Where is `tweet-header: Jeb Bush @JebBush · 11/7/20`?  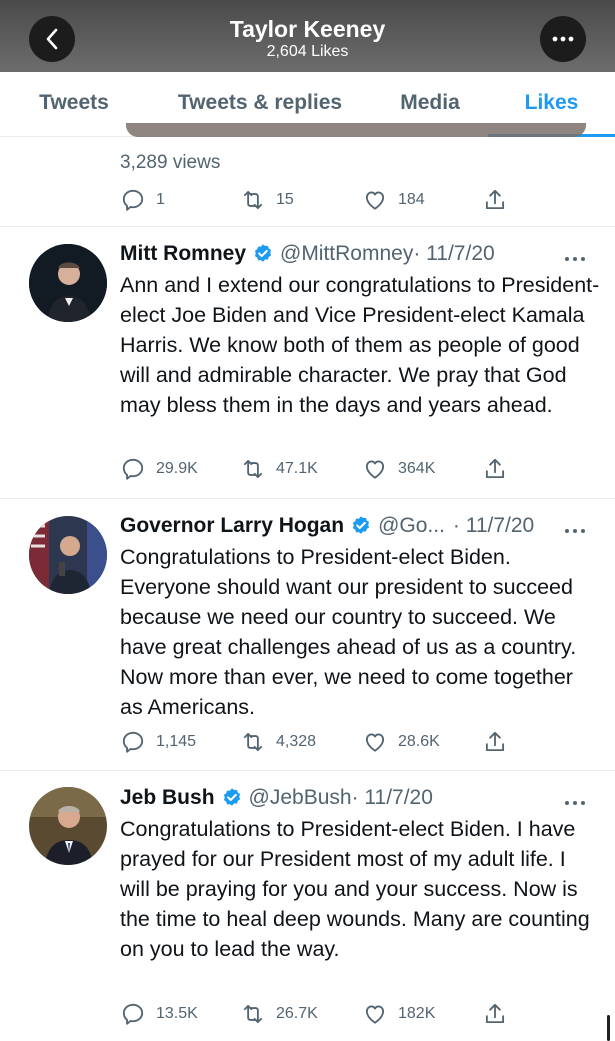
tweet-header: Jeb Bush @JebBush · 11/7/20 is located at coordinates (276, 798).